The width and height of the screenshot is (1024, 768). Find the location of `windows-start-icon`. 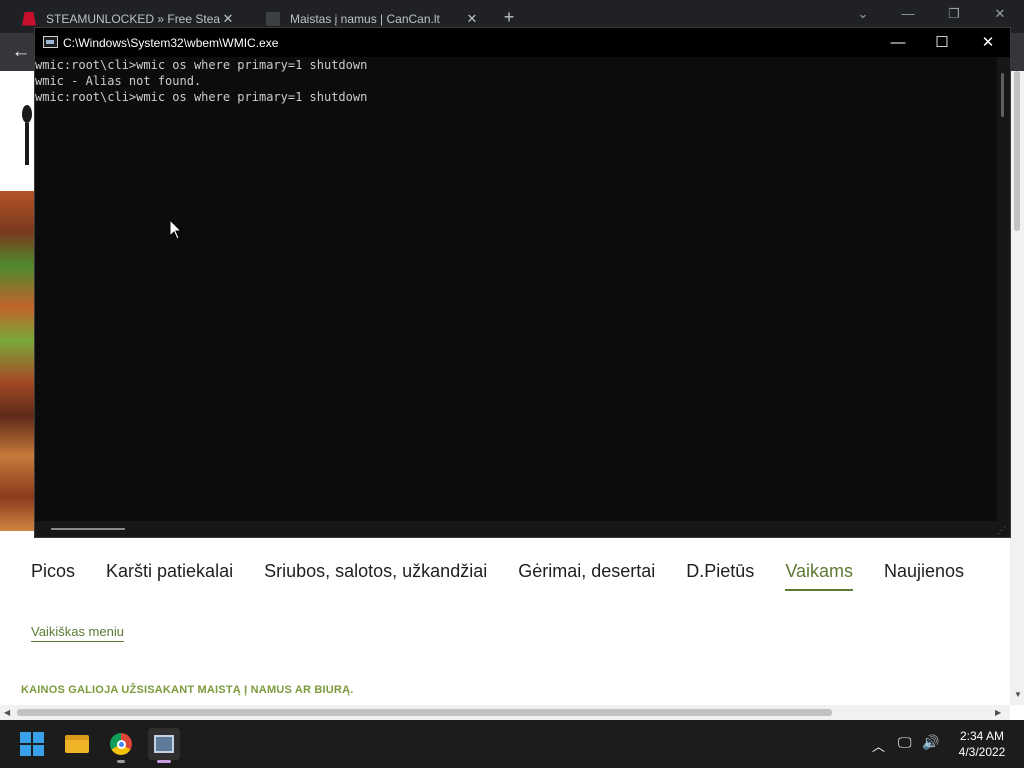

windows-start-icon is located at coordinates (32, 744).